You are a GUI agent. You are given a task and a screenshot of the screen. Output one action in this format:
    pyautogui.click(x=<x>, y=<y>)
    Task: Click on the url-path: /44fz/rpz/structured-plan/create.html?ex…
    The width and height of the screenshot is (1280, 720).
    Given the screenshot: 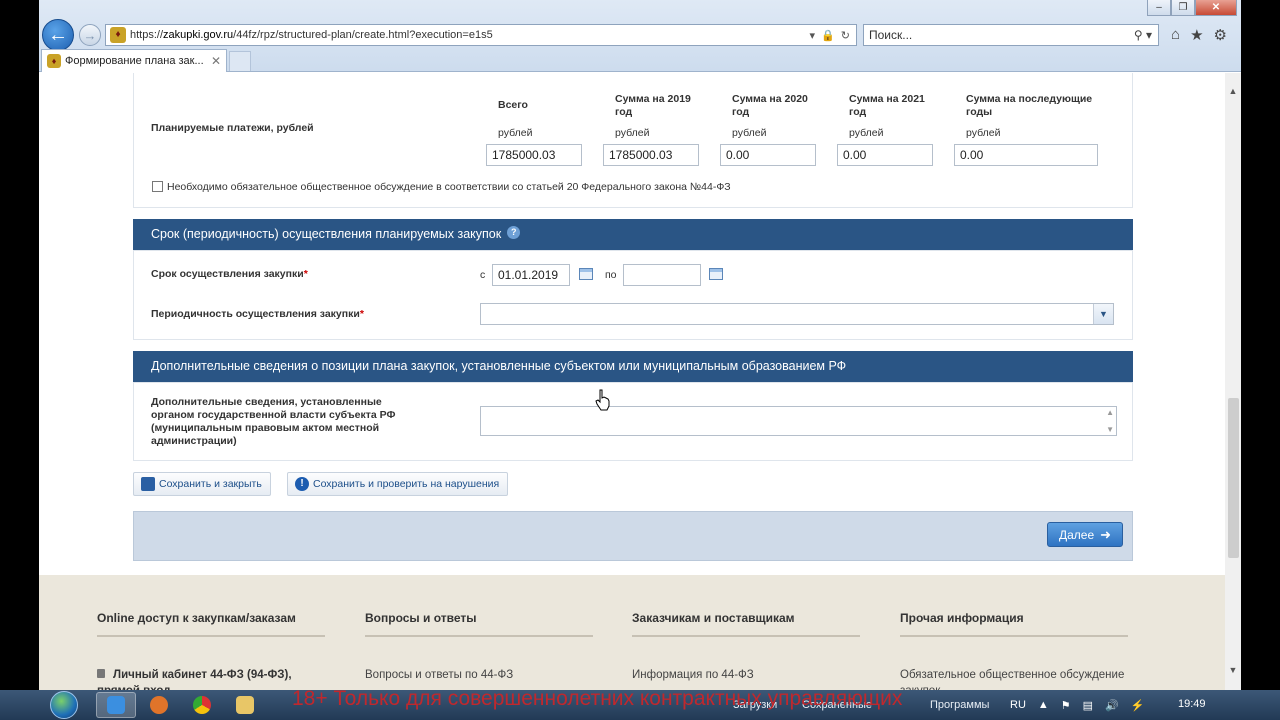 What is the action you would take?
    pyautogui.click(x=363, y=35)
    